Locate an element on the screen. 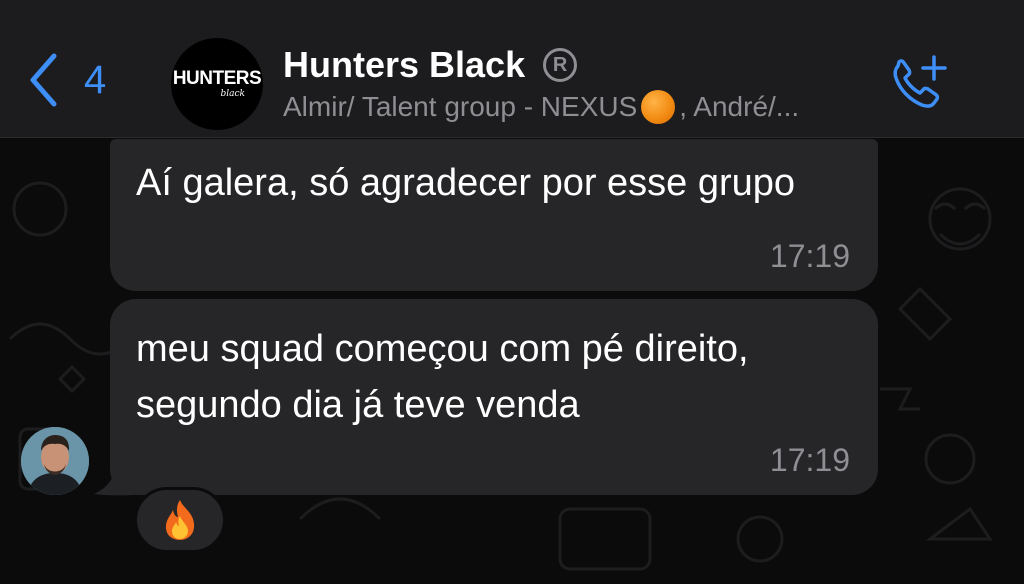 The width and height of the screenshot is (1024, 584). user-photo is located at coordinates (55, 461).